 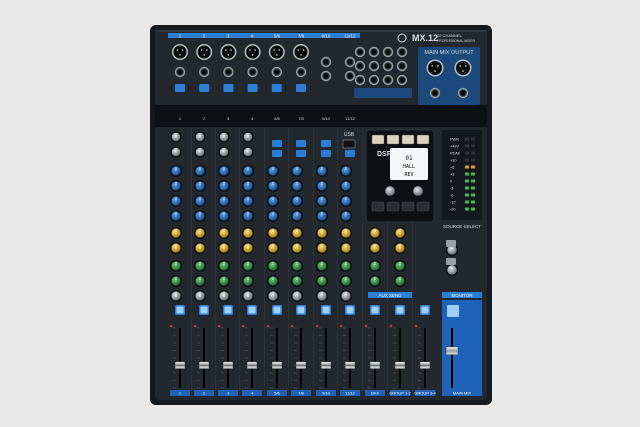 I want to click on main-mix-fader-knob, so click(x=452, y=350).